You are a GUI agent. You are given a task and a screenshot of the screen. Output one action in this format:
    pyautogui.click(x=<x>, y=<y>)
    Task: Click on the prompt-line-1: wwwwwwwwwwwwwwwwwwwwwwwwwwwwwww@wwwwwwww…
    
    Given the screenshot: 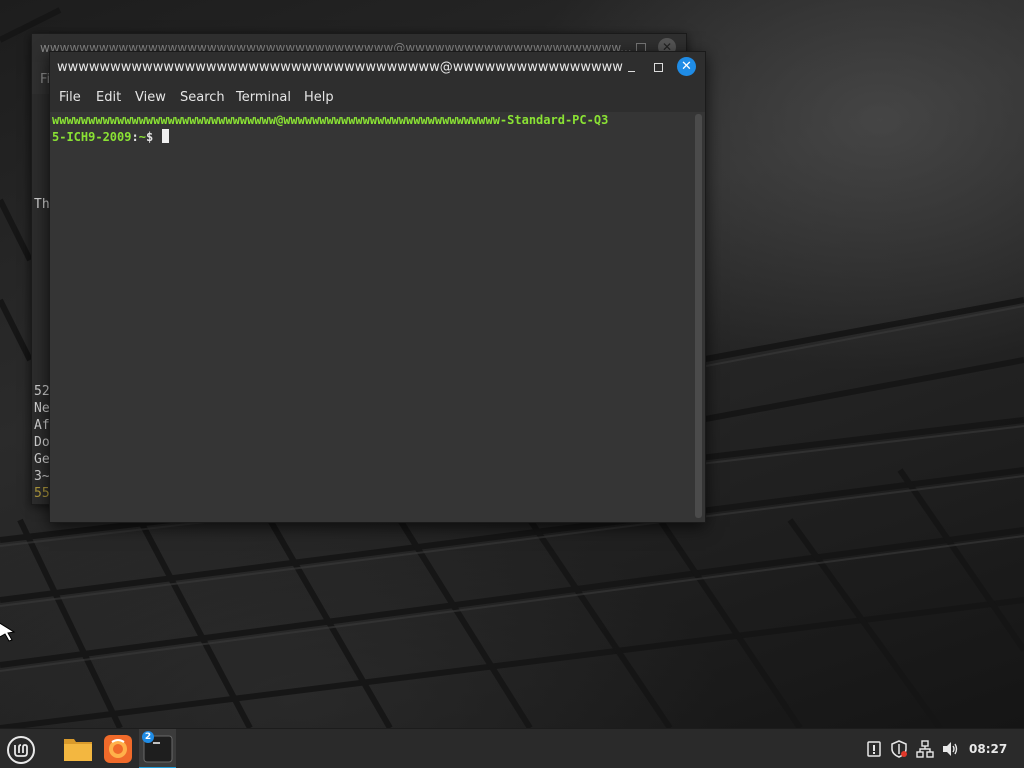 What is the action you would take?
    pyautogui.click(x=330, y=120)
    